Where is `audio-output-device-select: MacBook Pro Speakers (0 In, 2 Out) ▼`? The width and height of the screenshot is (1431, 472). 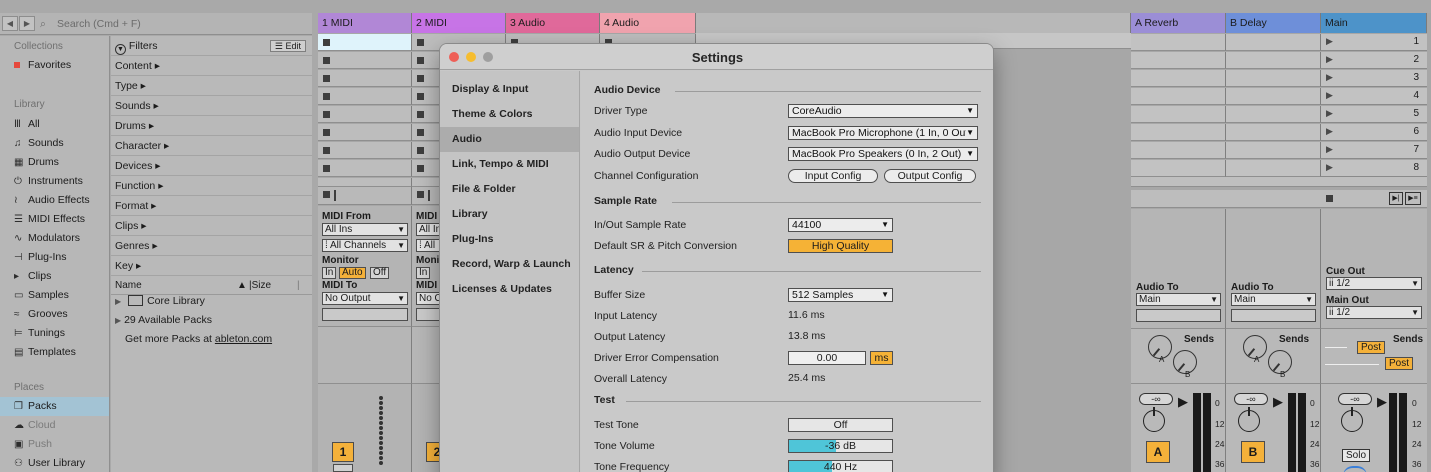 audio-output-device-select: MacBook Pro Speakers (0 In, 2 Out) ▼ is located at coordinates (883, 154).